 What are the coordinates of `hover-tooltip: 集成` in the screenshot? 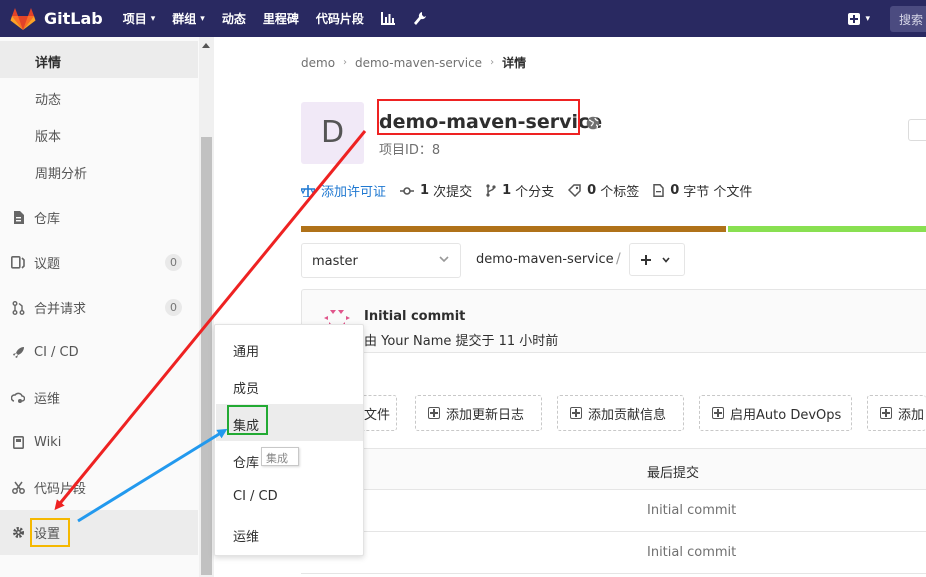 It's located at (280, 456).